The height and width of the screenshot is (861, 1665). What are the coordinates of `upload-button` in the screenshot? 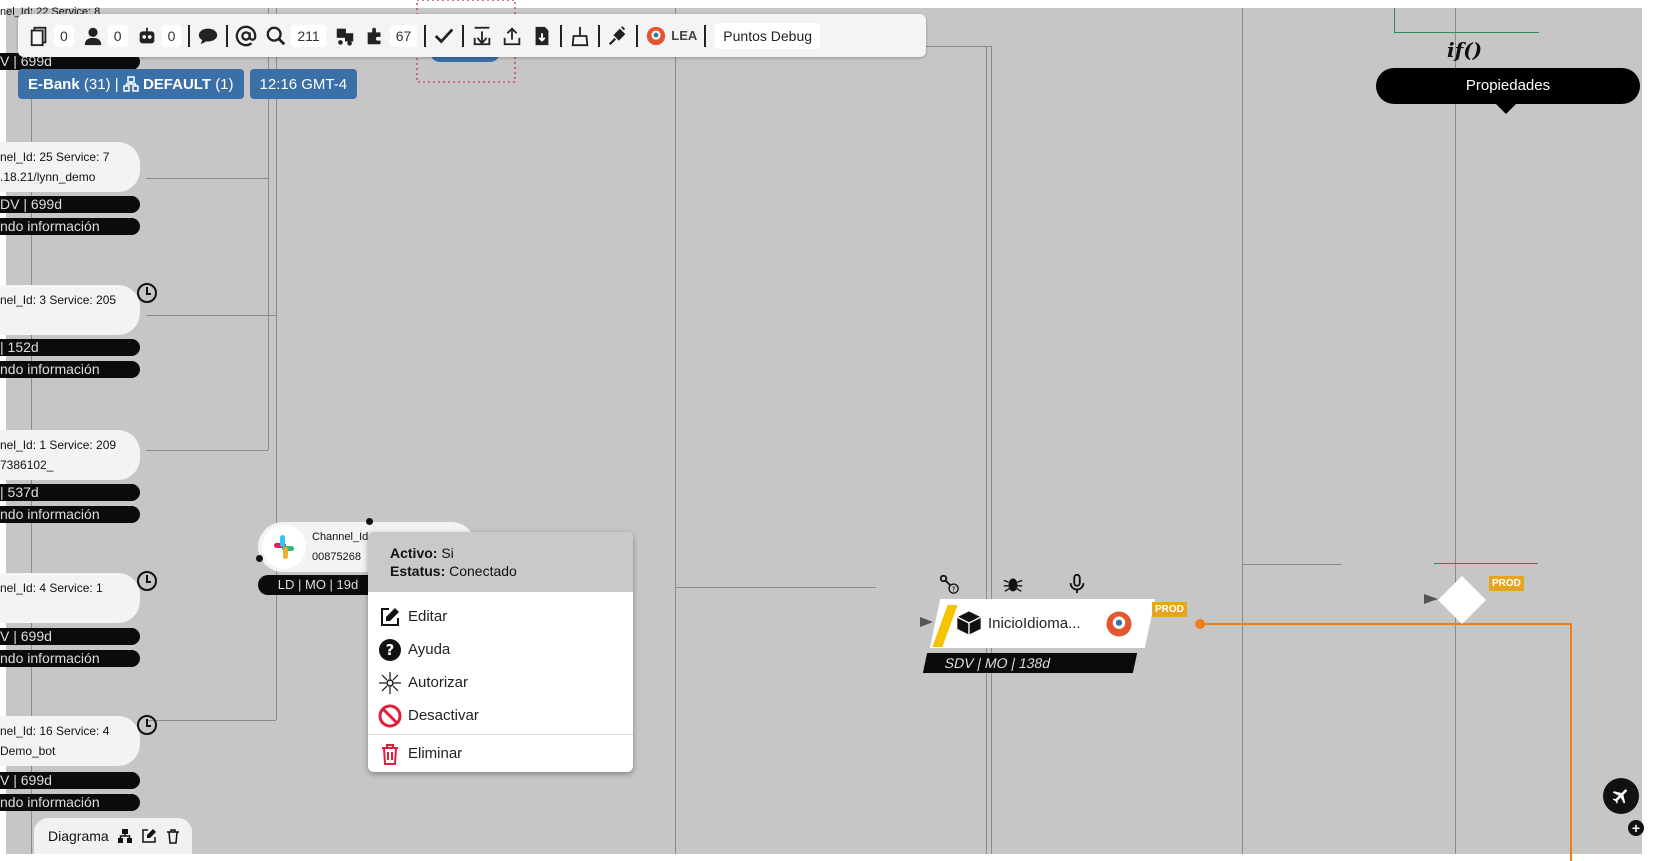 It's located at (512, 36).